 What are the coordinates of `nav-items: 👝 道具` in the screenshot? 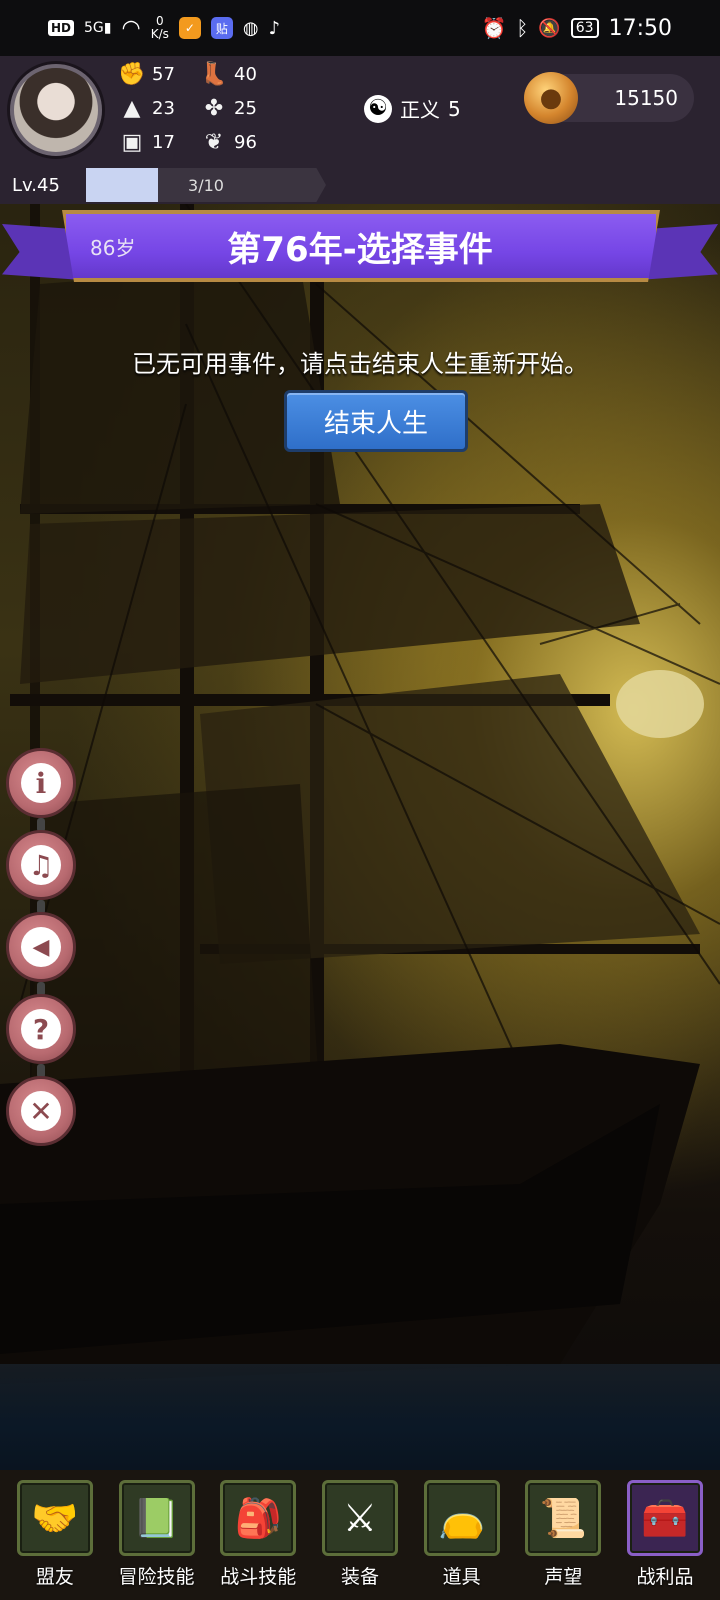 It's located at (462, 1534).